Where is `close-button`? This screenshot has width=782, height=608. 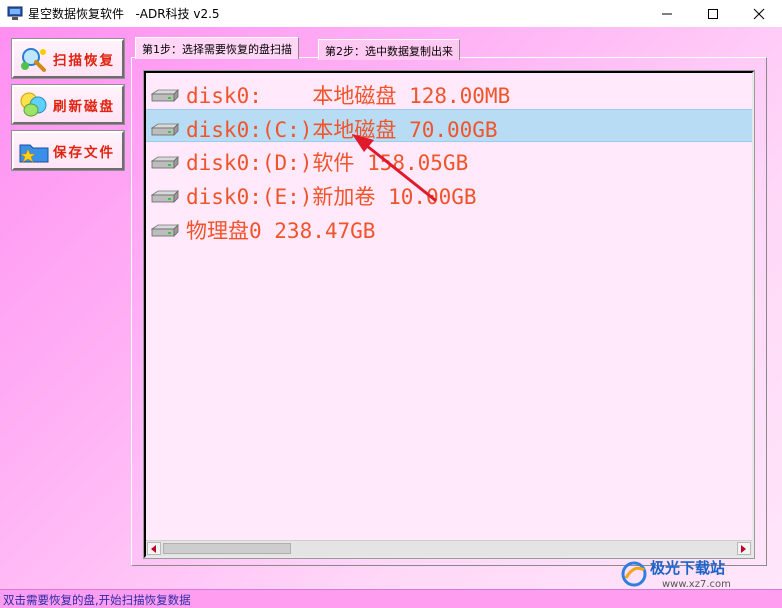
close-button is located at coordinates (759, 13).